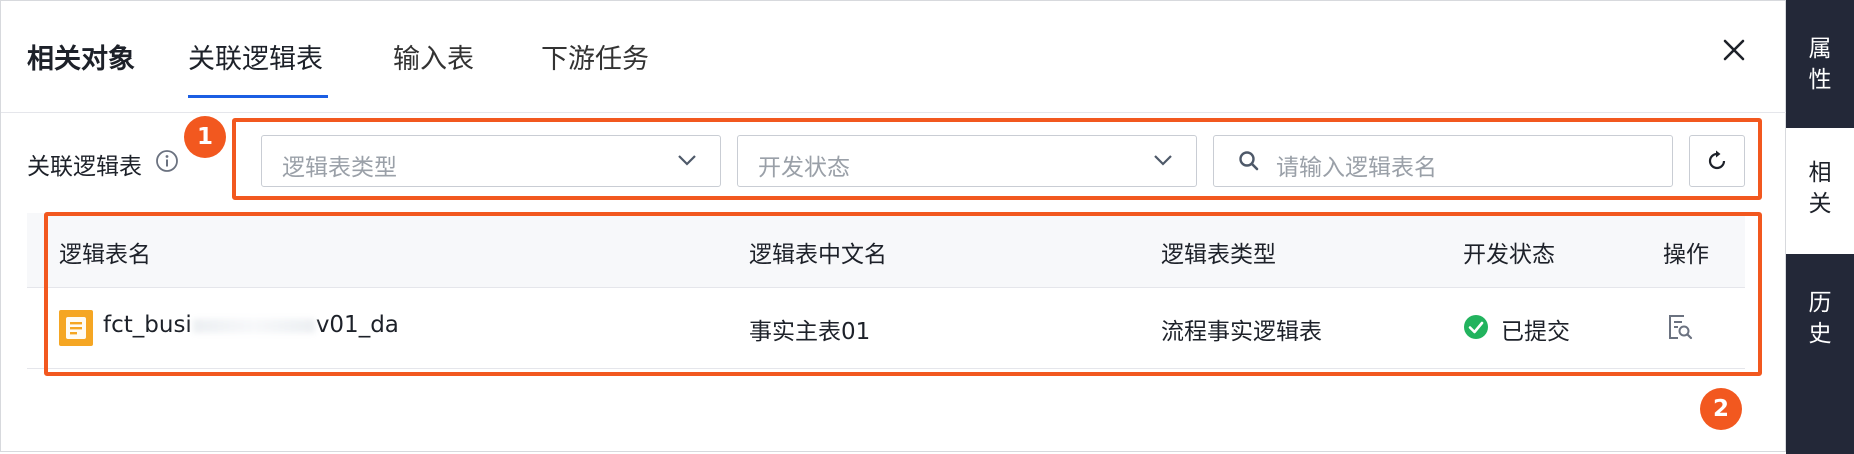 The width and height of the screenshot is (1854, 454). What do you see at coordinates (255, 56) in the screenshot?
I see `tab-related-logic-tables: 关联逻辑表` at bounding box center [255, 56].